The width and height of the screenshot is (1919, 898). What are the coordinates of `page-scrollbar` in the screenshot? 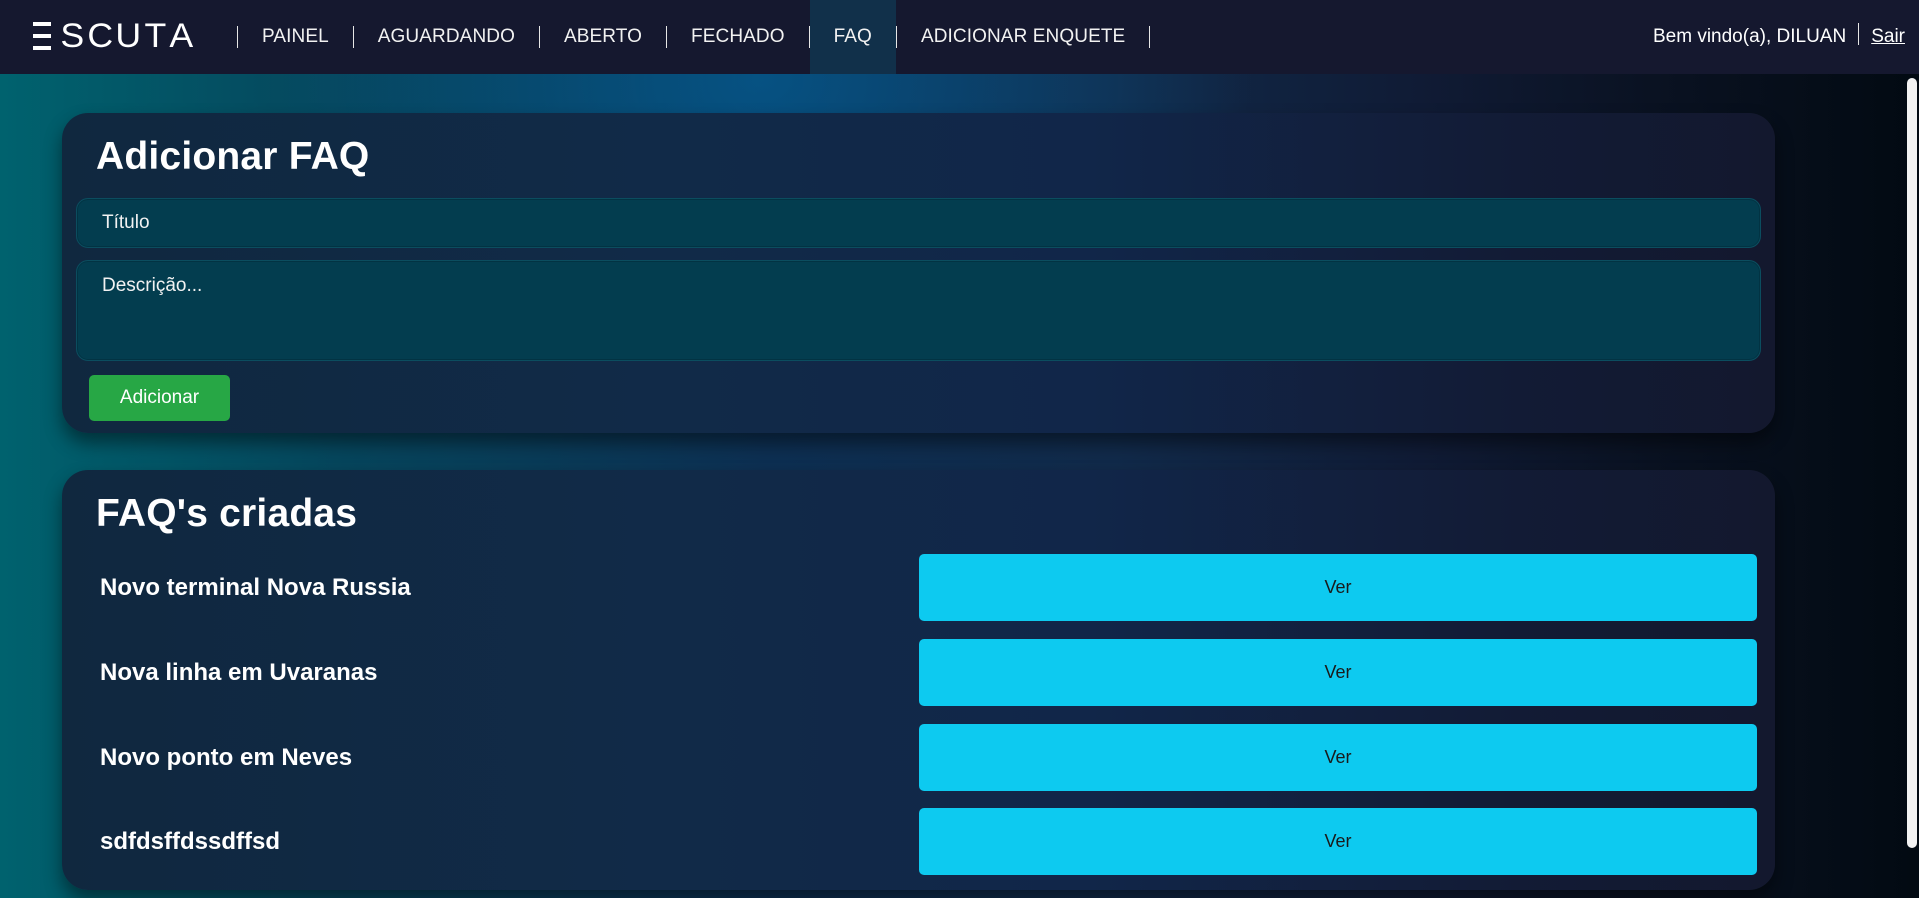 It's located at (1912, 486).